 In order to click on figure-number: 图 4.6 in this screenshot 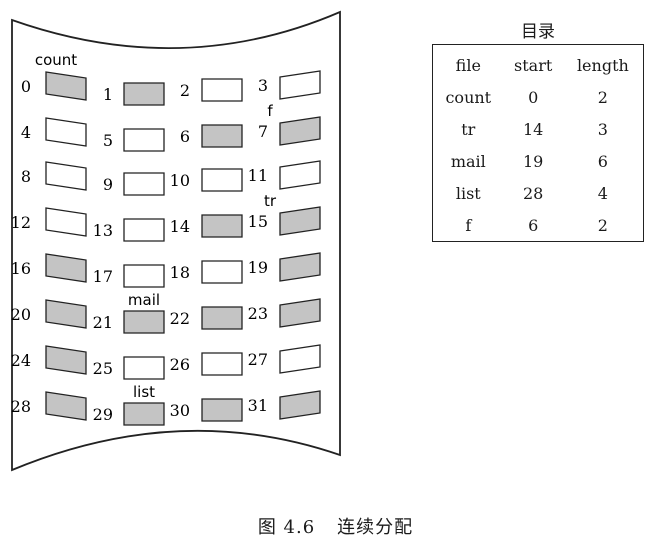, I will do `click(286, 527)`.